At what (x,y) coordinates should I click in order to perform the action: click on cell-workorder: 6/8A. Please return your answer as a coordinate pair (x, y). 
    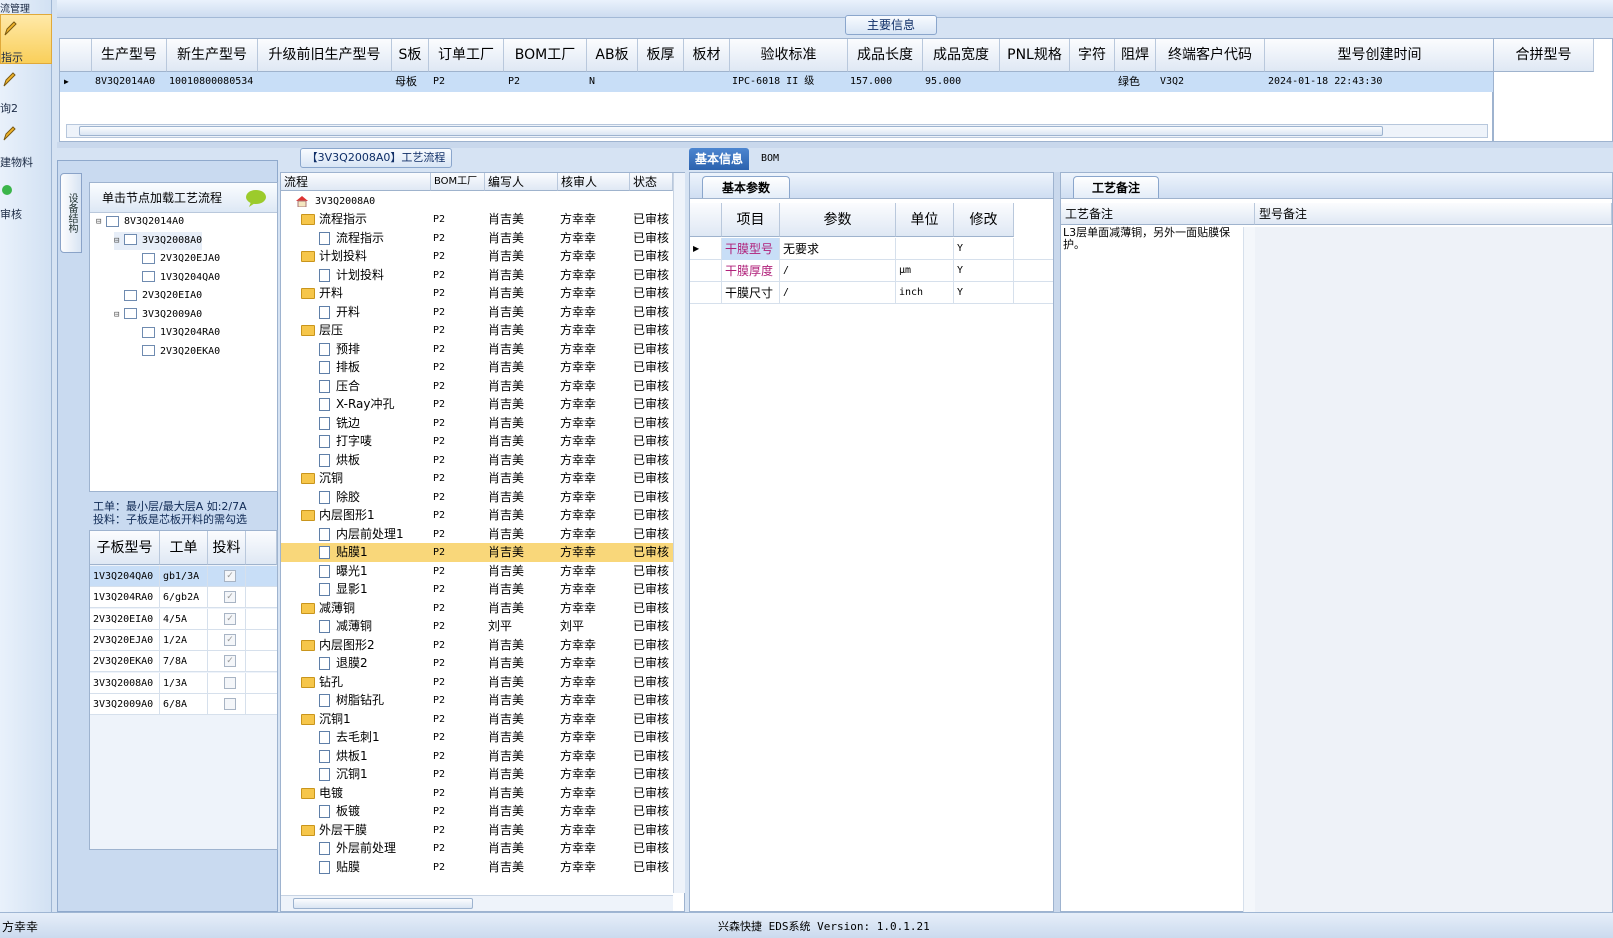
    Looking at the image, I should click on (184, 704).